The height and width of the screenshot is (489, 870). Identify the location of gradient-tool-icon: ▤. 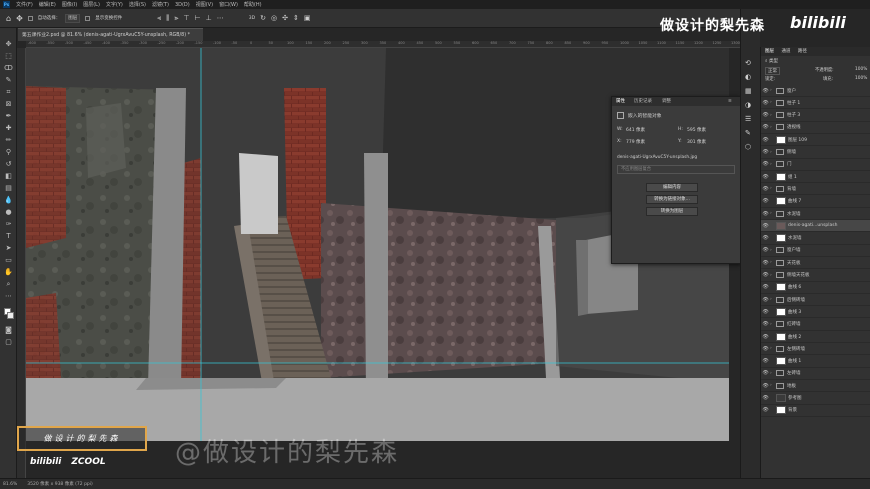
(8, 188).